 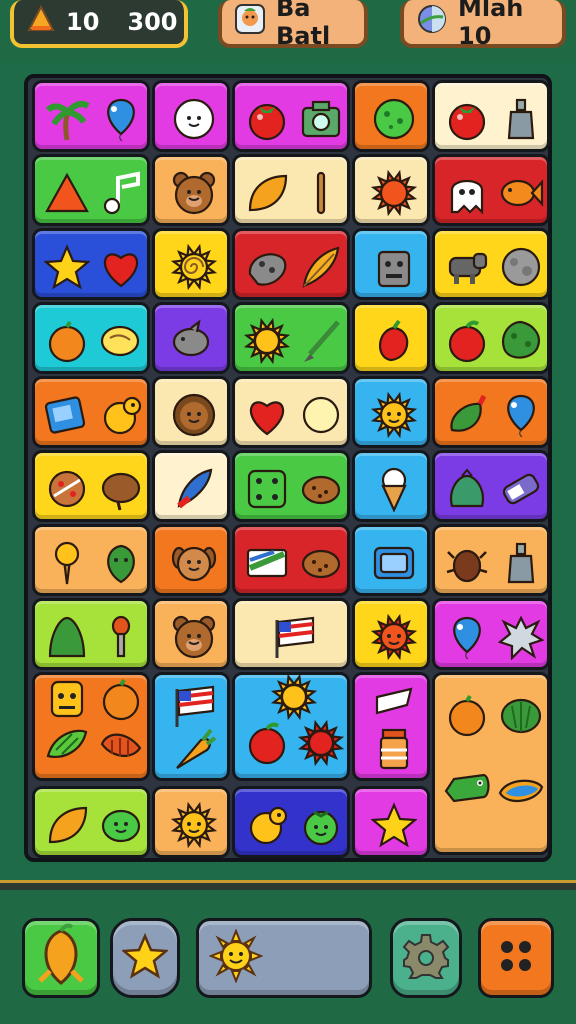 What do you see at coordinates (121, 743) in the screenshot?
I see `worm-icon` at bounding box center [121, 743].